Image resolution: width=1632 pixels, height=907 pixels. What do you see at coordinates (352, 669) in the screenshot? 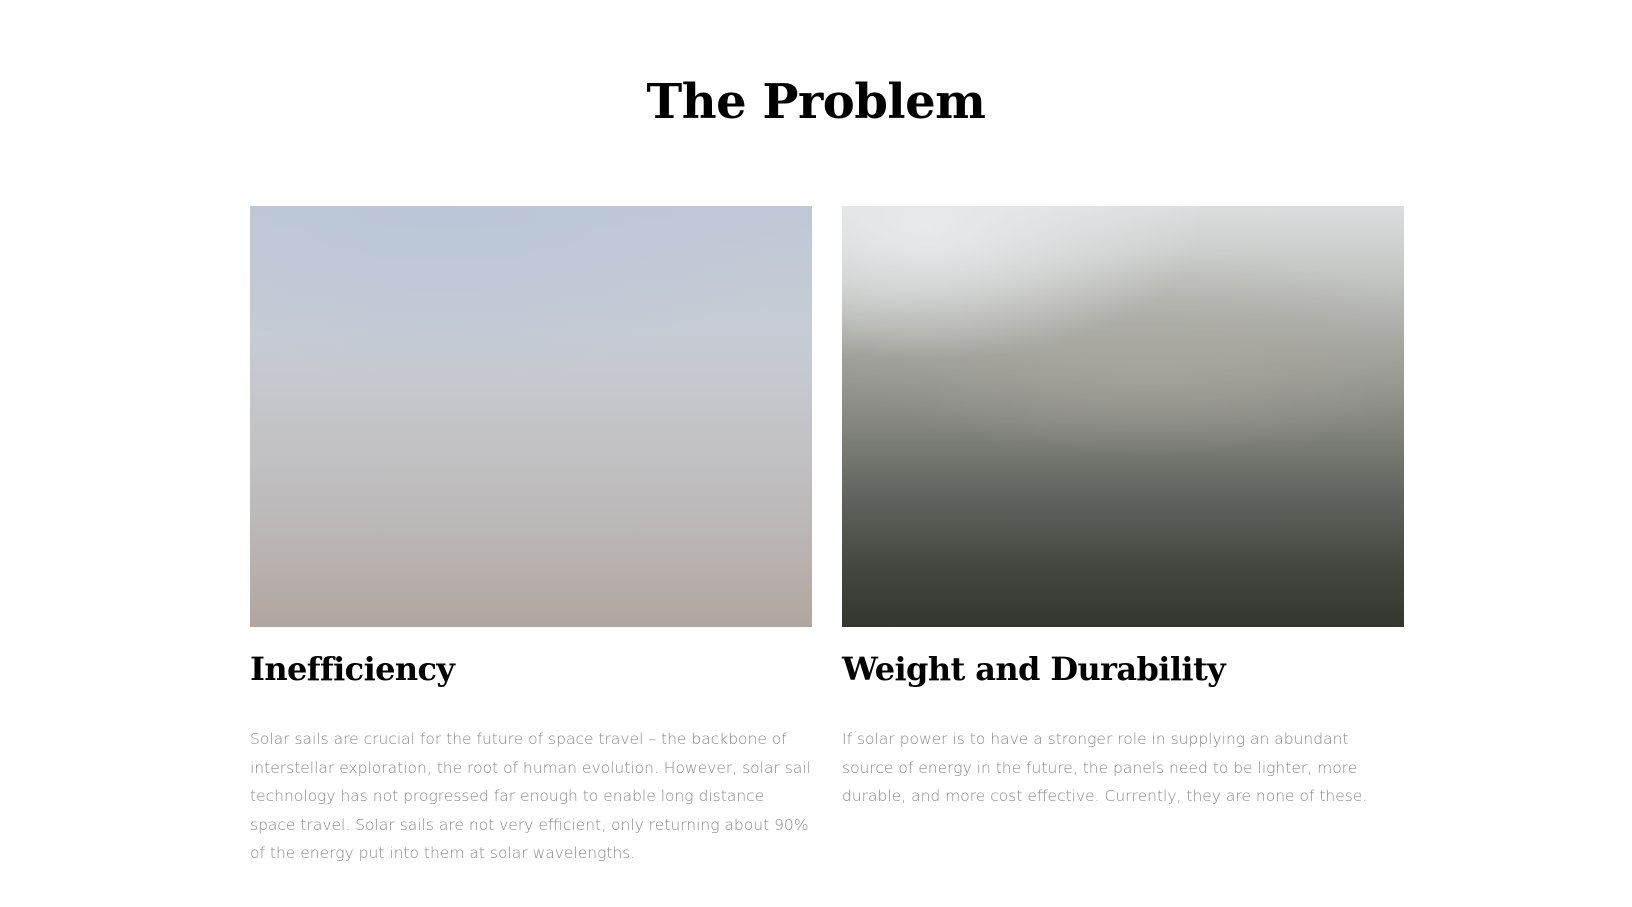
I see `card-title-inefficiency: Inefficiency` at bounding box center [352, 669].